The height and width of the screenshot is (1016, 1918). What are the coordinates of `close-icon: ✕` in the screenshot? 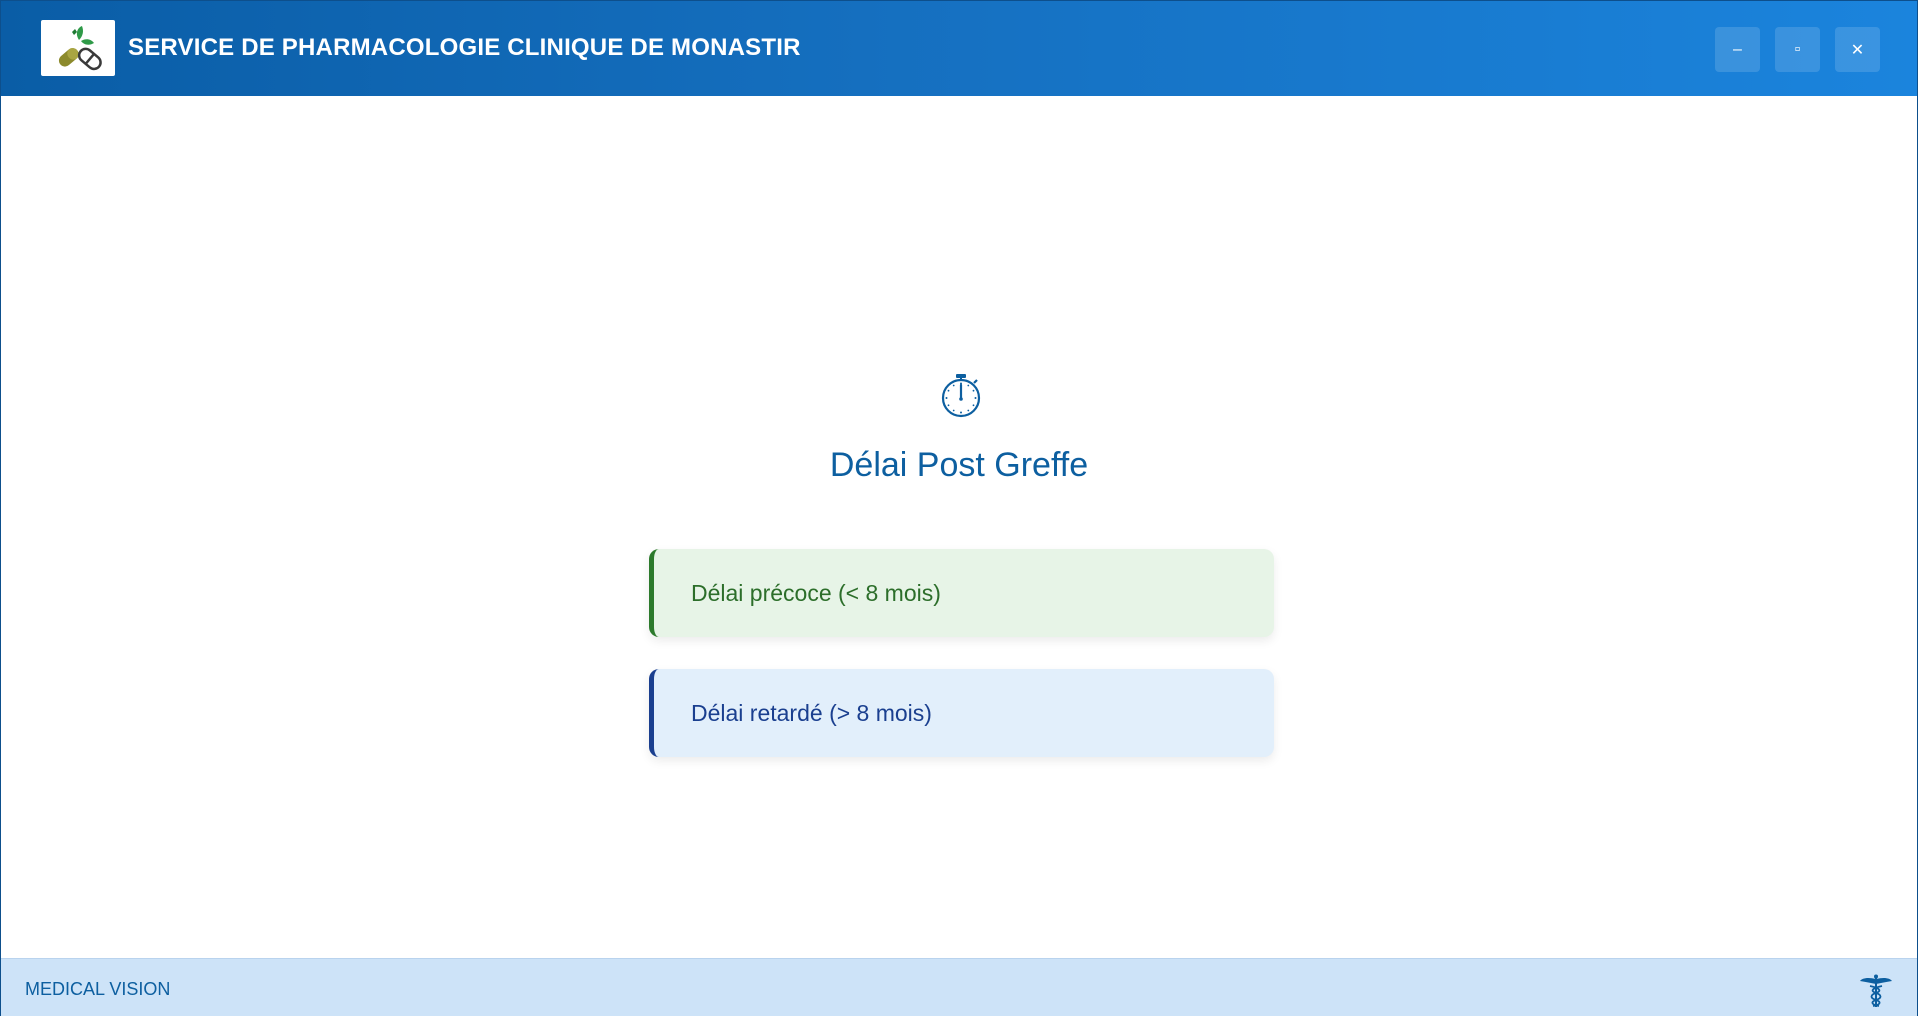 It's located at (1857, 50).